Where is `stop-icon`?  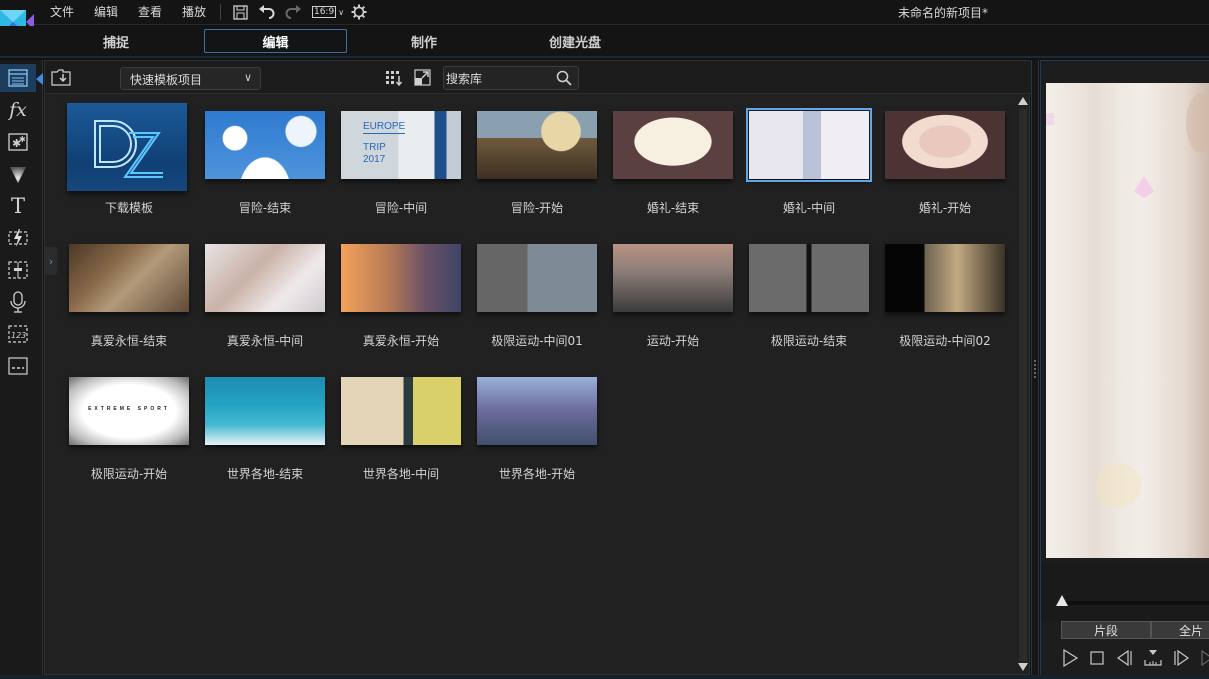
stop-icon is located at coordinates (1097, 658).